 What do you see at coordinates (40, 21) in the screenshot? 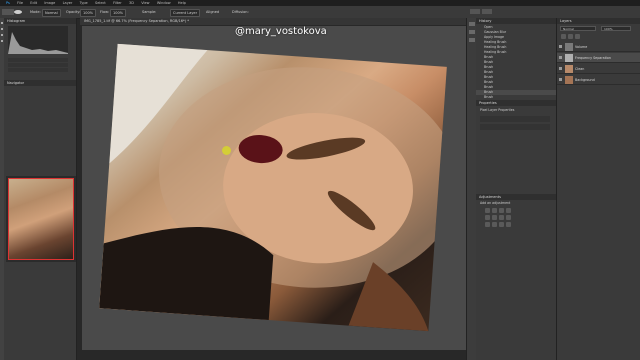
I see `histogram-header: Histogram` at bounding box center [40, 21].